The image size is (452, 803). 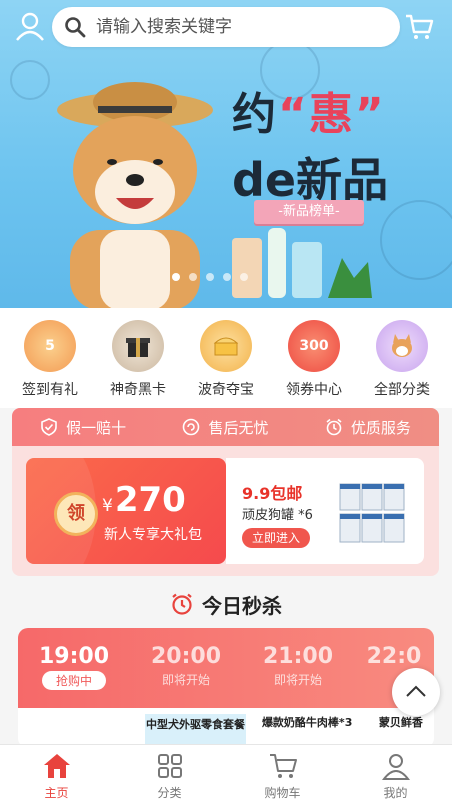 I want to click on banner-ribbon: -新品榜单-, so click(x=309, y=212).